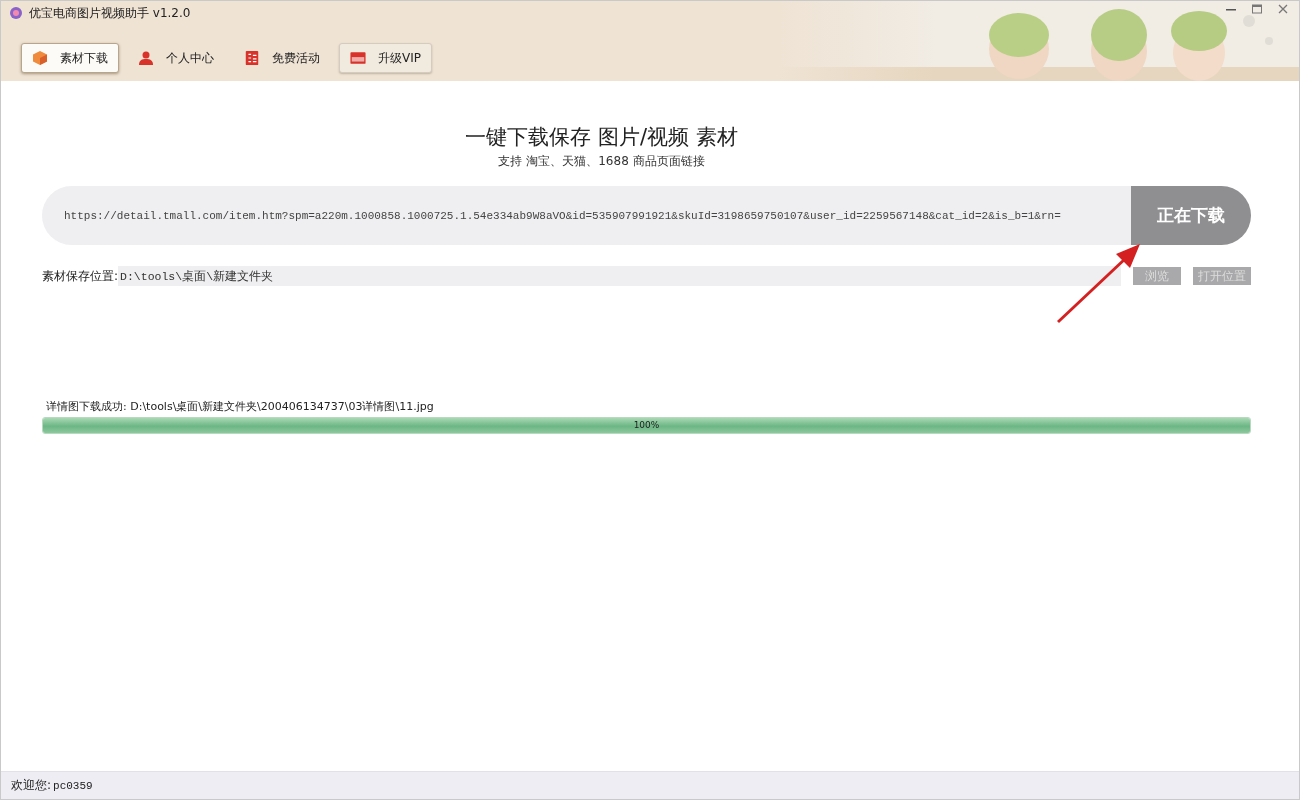 The height and width of the screenshot is (800, 1300). Describe the element at coordinates (73, 785) in the screenshot. I see `username: pc0359` at that location.